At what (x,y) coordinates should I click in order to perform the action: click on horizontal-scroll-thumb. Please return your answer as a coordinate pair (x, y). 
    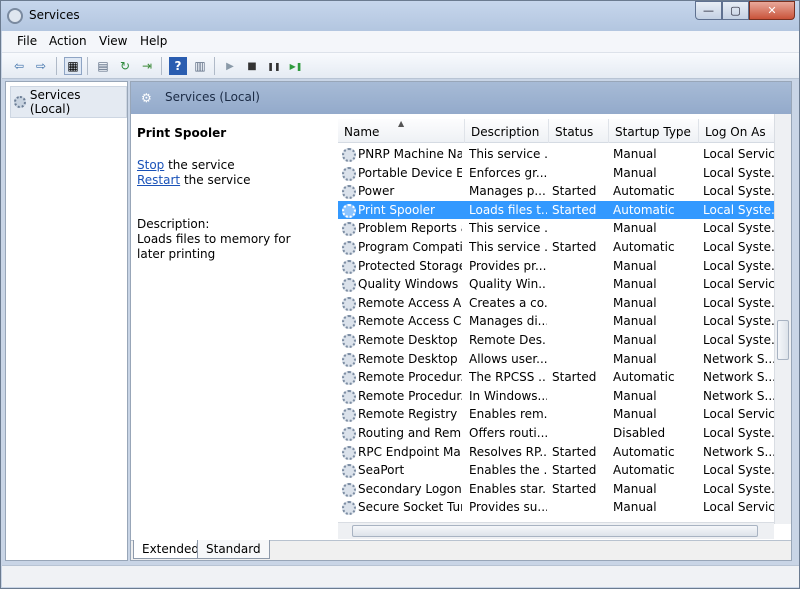
    Looking at the image, I should click on (555, 531).